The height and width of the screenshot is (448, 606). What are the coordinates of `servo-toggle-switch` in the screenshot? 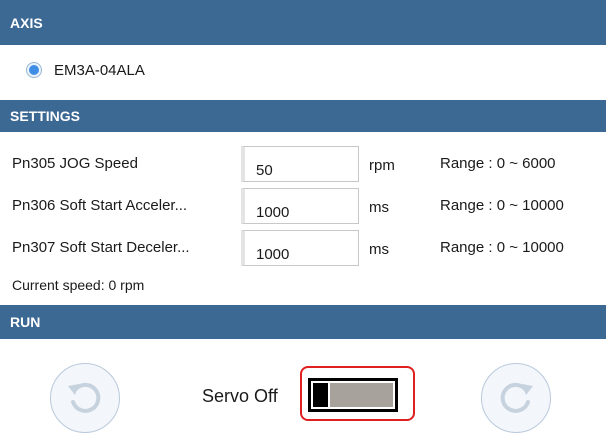 It's located at (353, 395).